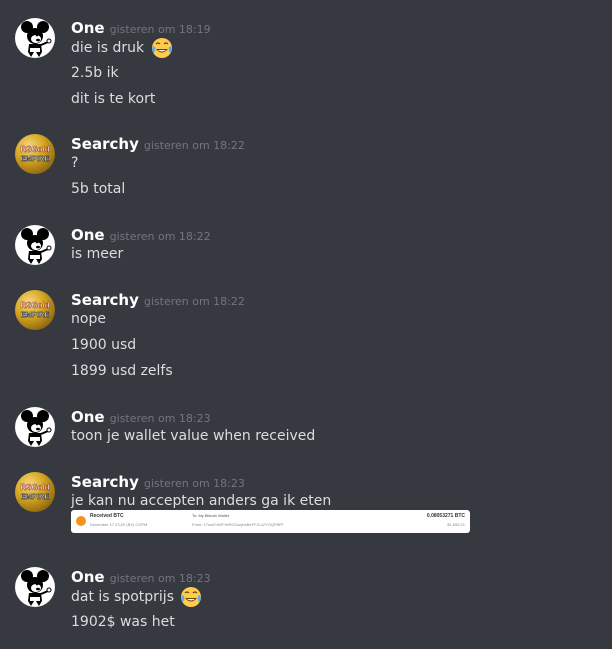 This screenshot has width=612, height=649. I want to click on message-text: 2.5b ik, so click(95, 73).